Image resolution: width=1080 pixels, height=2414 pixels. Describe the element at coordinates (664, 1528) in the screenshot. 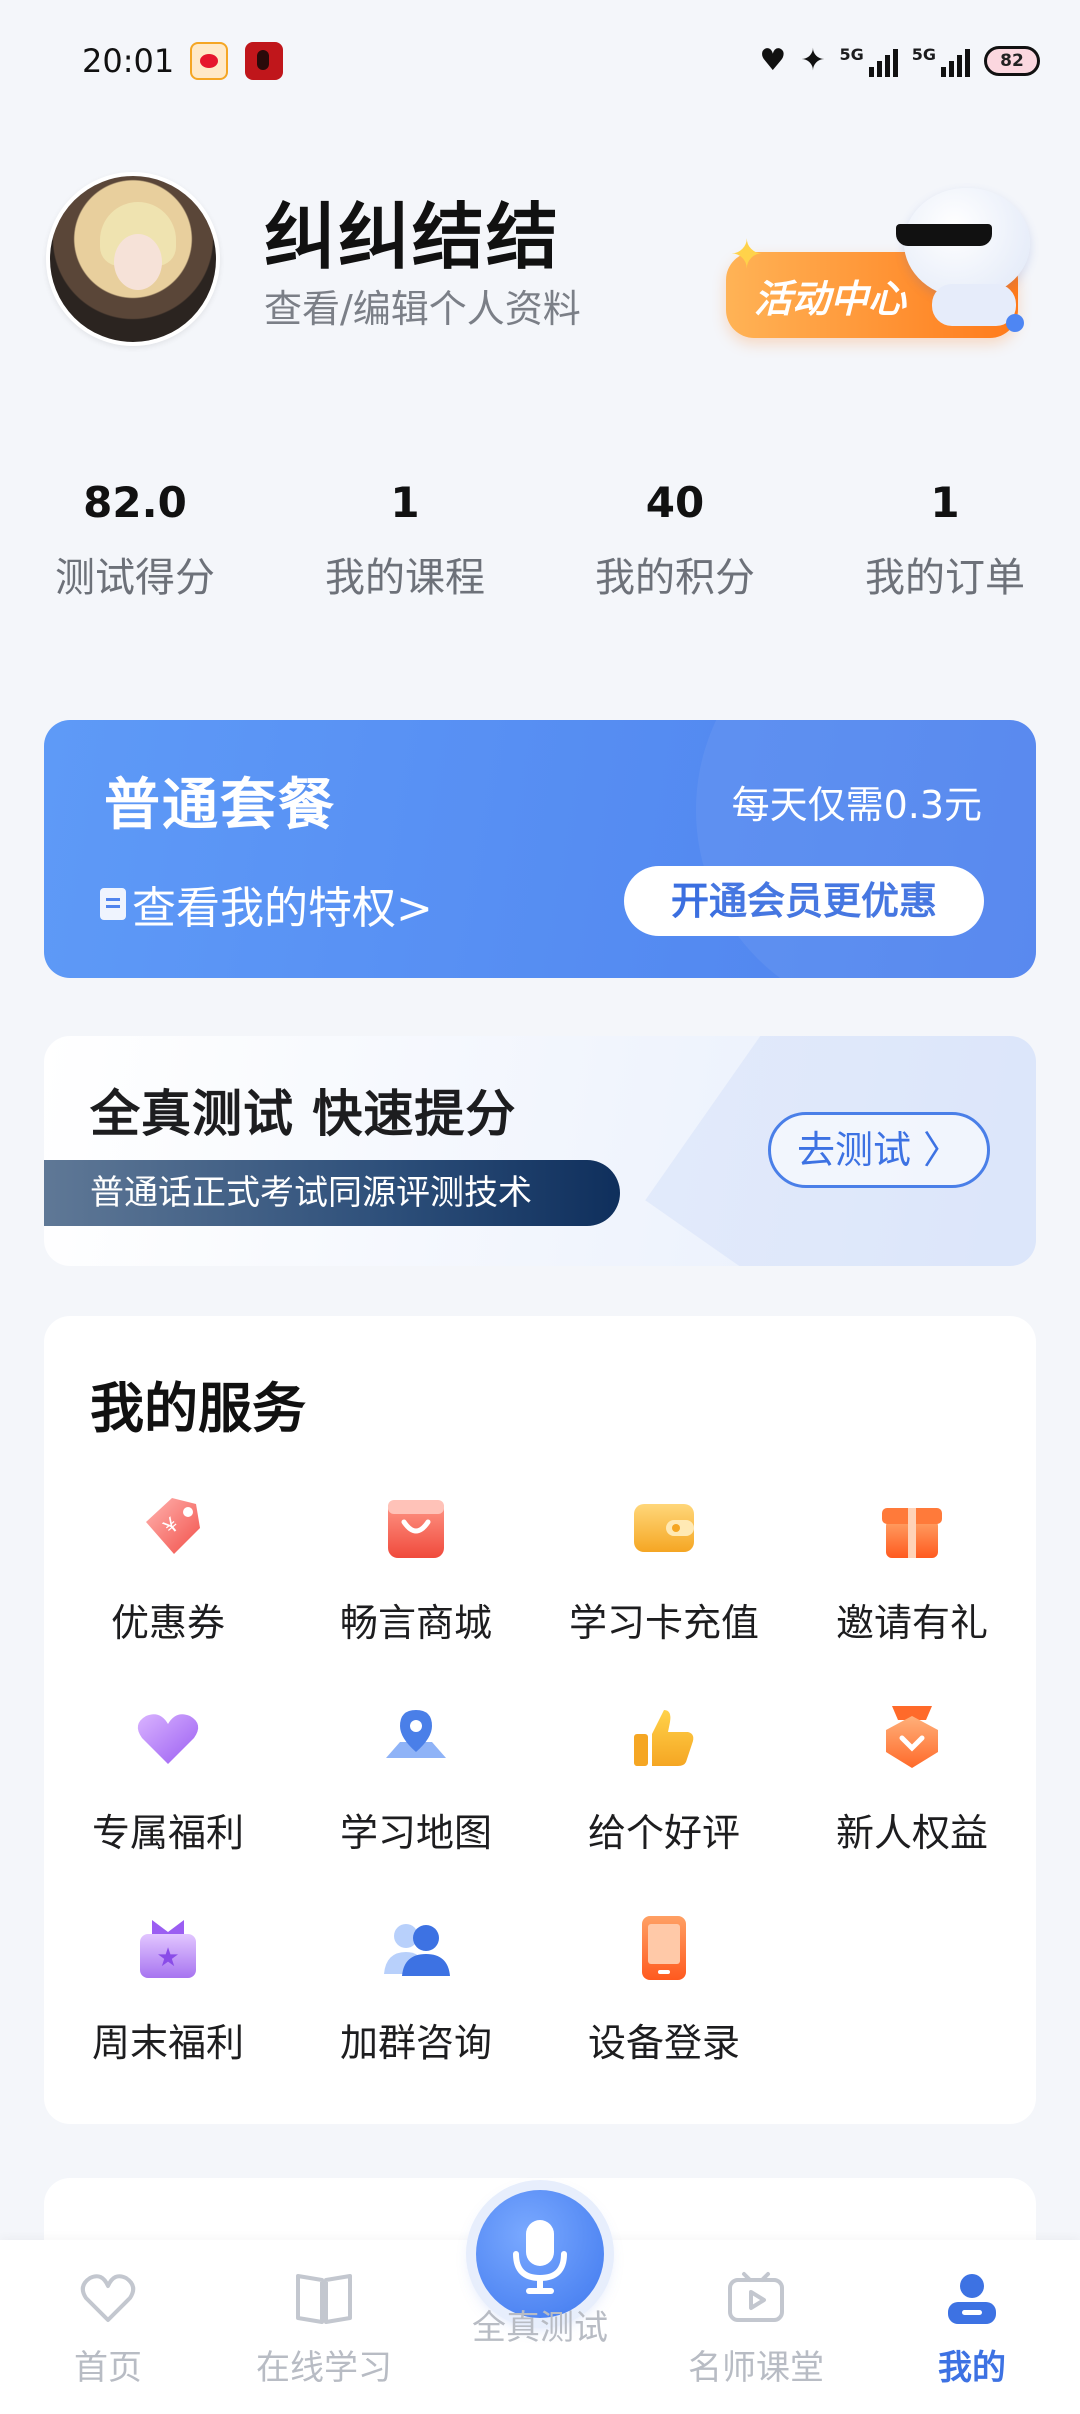

I see `wallet-icon` at that location.